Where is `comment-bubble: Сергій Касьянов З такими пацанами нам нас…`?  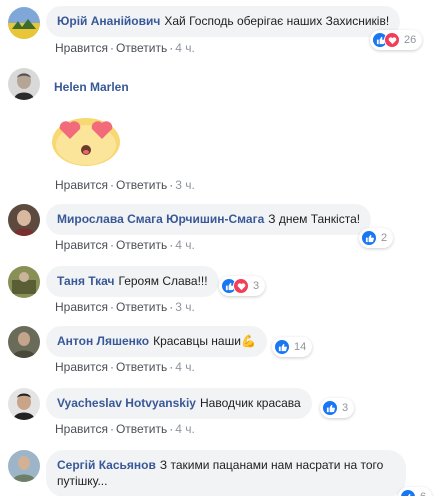 comment-bubble: Сергій Касьянов З такими пацанами нам нас… is located at coordinates (226, 473).